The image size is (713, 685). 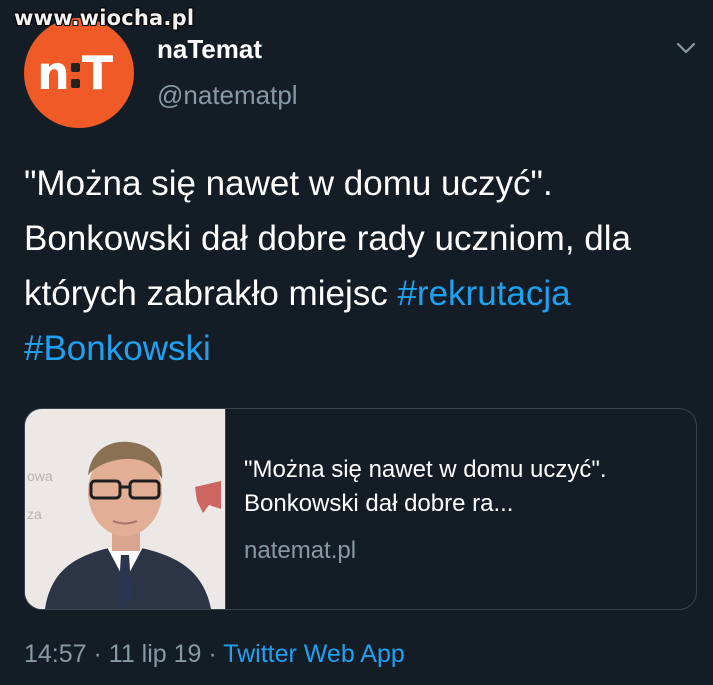 What do you see at coordinates (686, 48) in the screenshot?
I see `chevron-down-icon` at bounding box center [686, 48].